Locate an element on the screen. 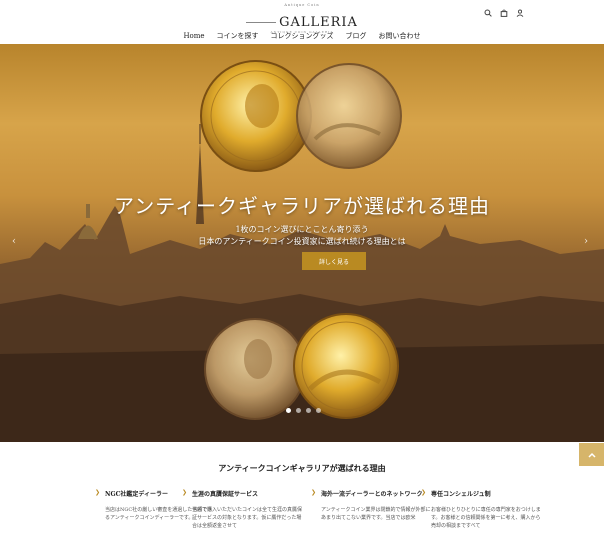 The image size is (604, 537). main-nav: Home コインを探す コレクショングッズ ブログ お問い合わせ is located at coordinates (302, 36).